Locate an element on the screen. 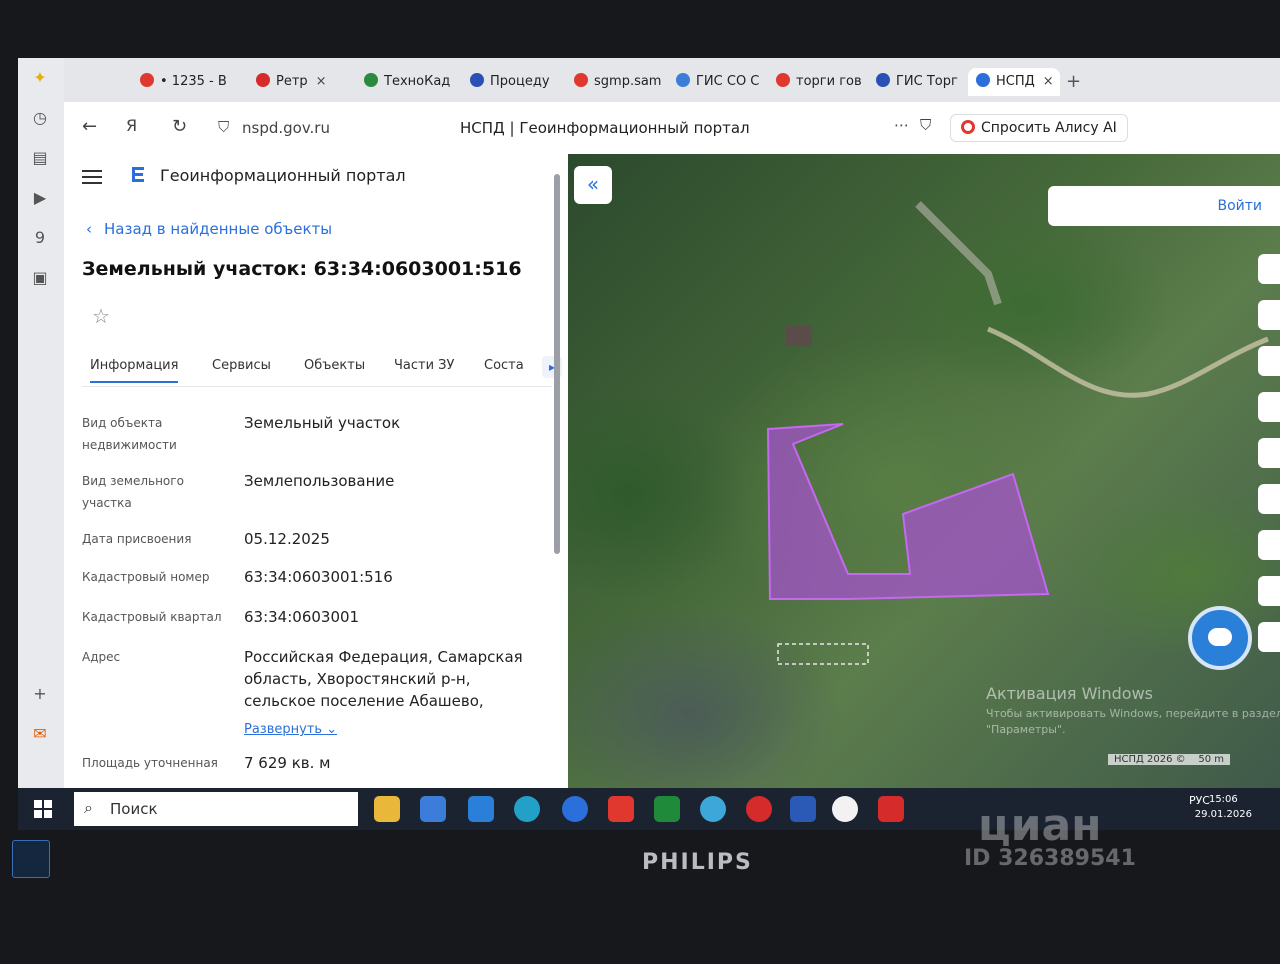 The width and height of the screenshot is (1280, 964). tool-6-icon is located at coordinates (1269, 499).